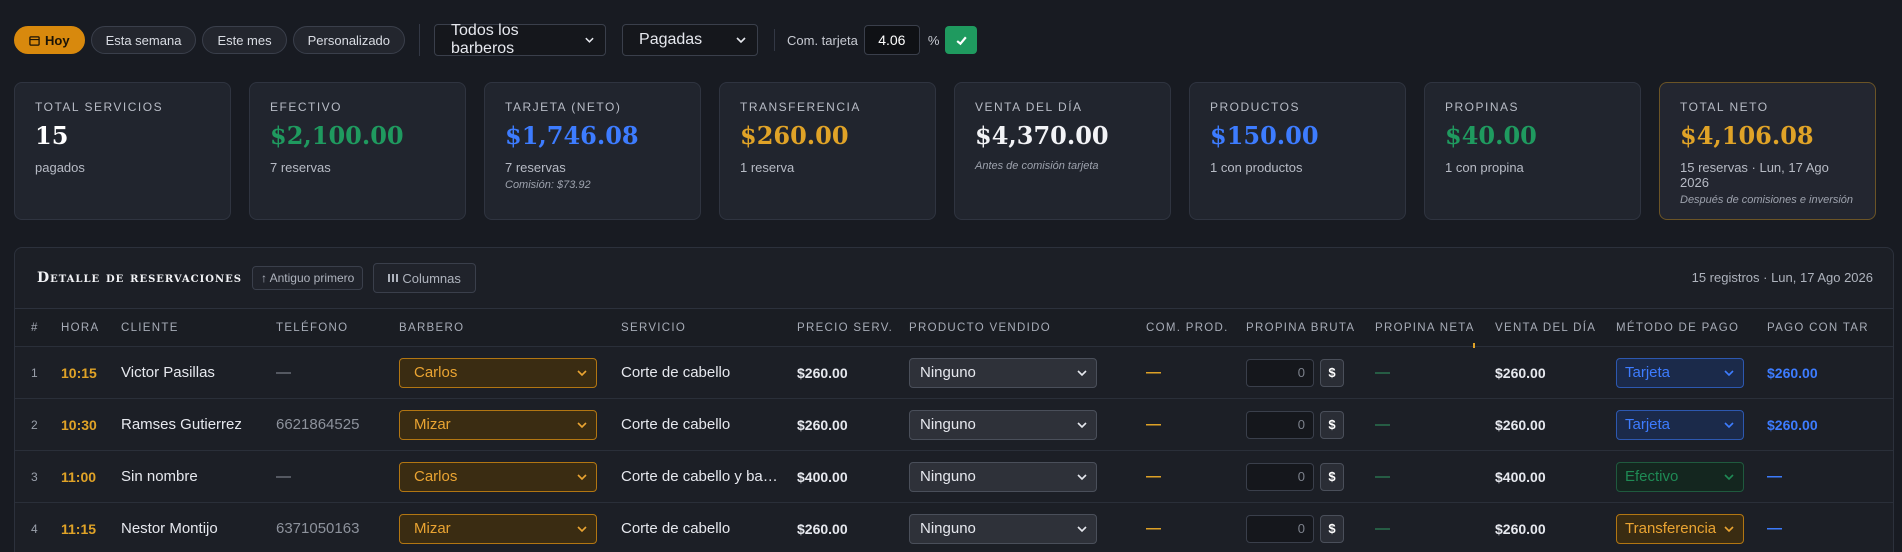  What do you see at coordinates (1297, 151) in the screenshot?
I see `summary-card: Productos $150.00 1 con productos` at bounding box center [1297, 151].